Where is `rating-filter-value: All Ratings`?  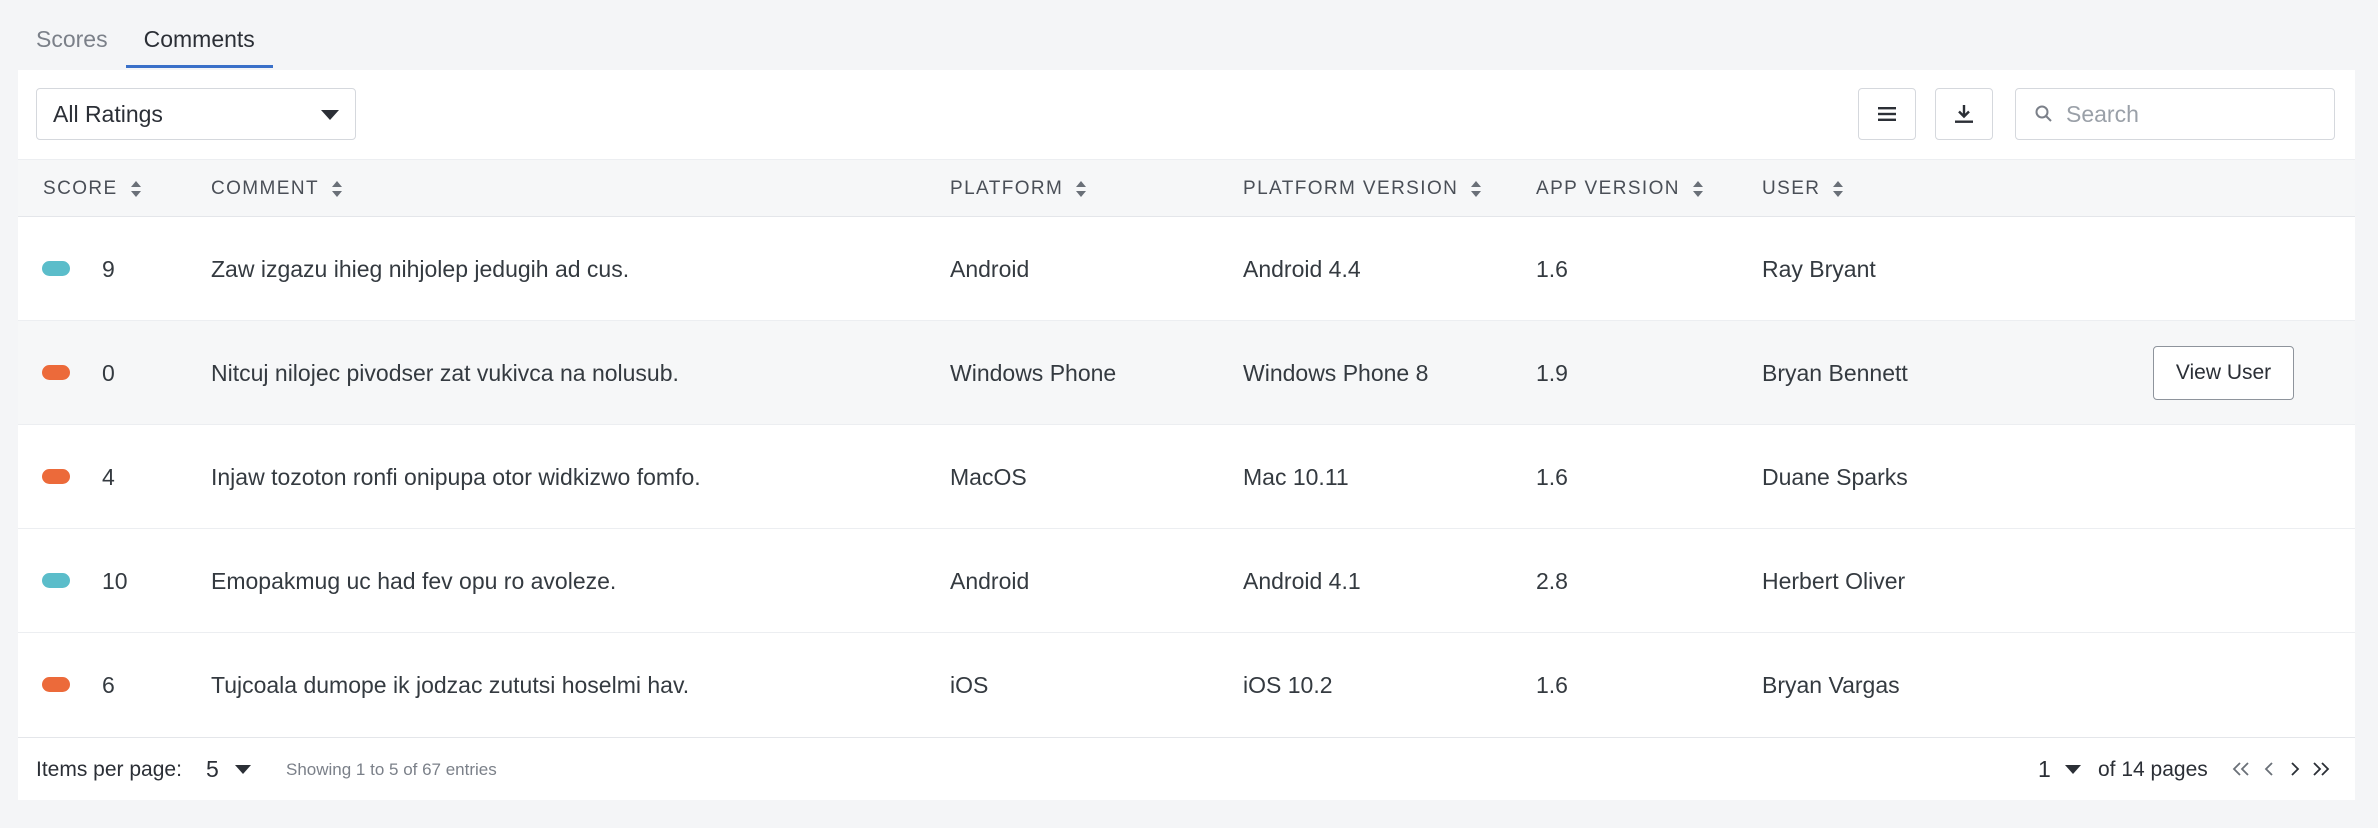
rating-filter-value: All Ratings is located at coordinates (108, 113).